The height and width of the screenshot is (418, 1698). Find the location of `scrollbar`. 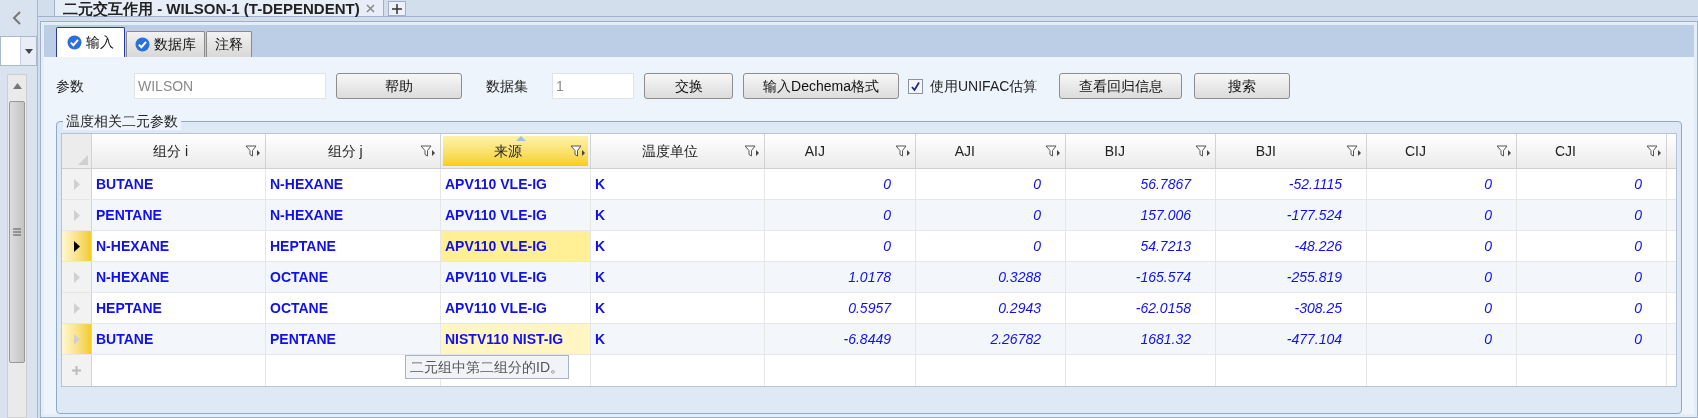

scrollbar is located at coordinates (17, 246).